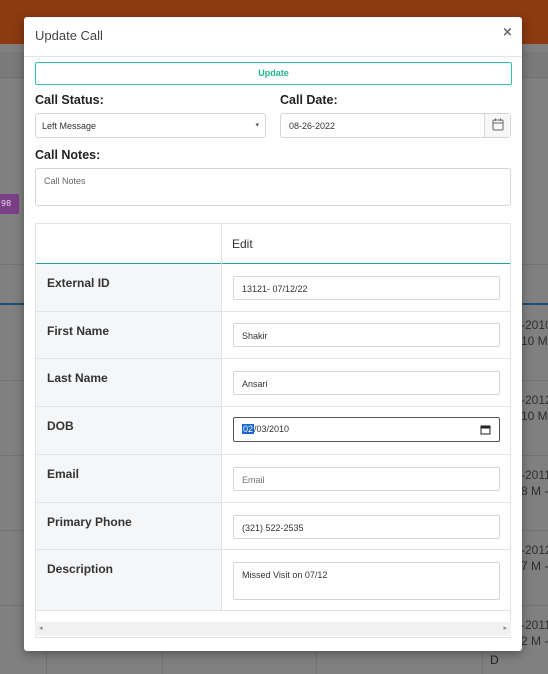 The height and width of the screenshot is (674, 548). I want to click on row-label-cell, so click(128, 580).